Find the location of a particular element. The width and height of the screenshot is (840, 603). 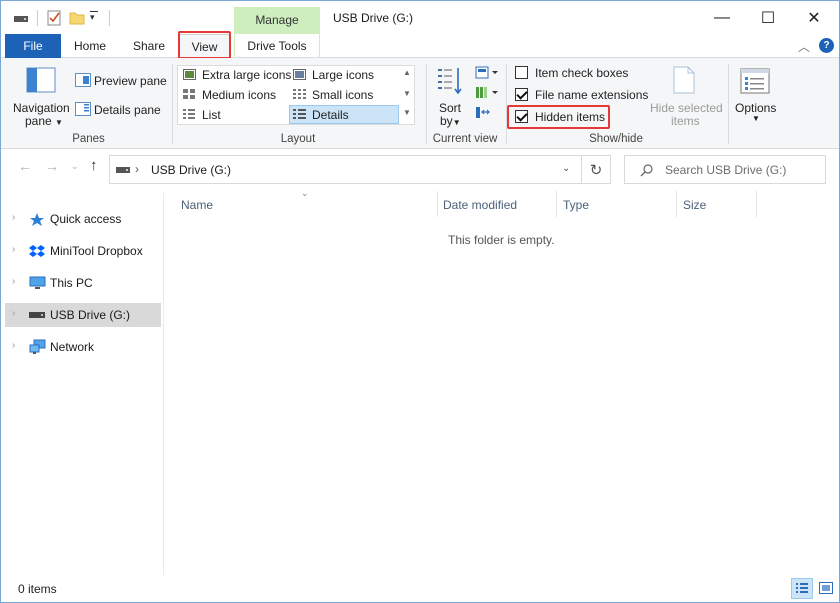

tab-home: Home is located at coordinates (90, 46).